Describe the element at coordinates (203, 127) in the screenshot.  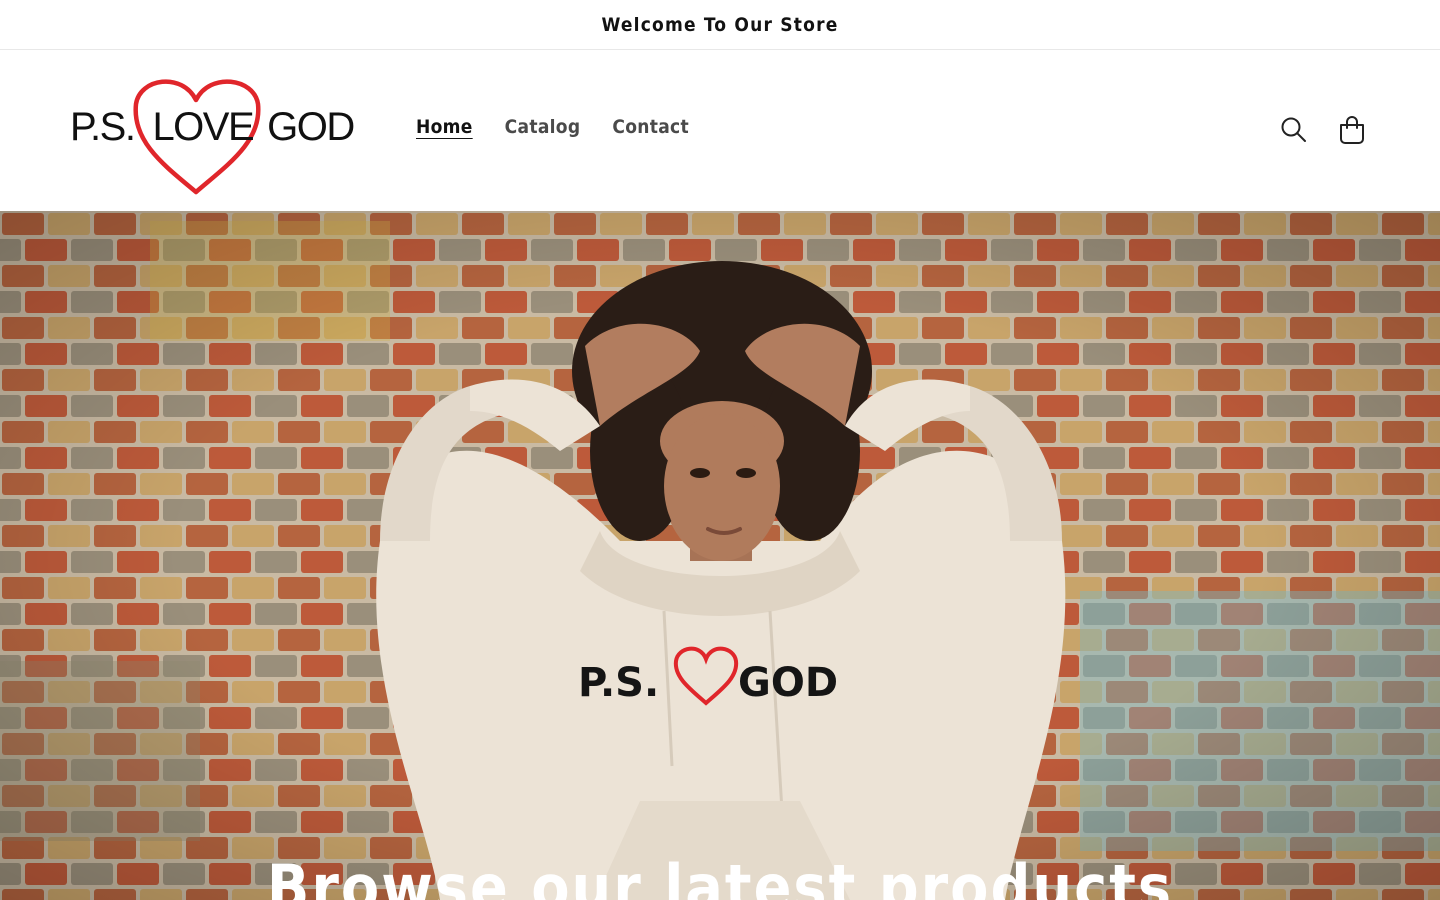
I see `logo-word-love: LOVE` at that location.